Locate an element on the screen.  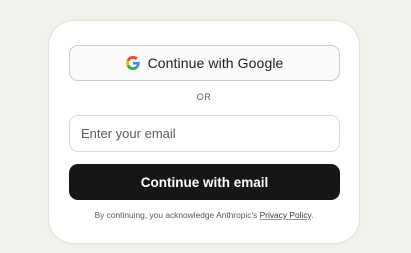
continue-with-email-button: Continue with email is located at coordinates (204, 182).